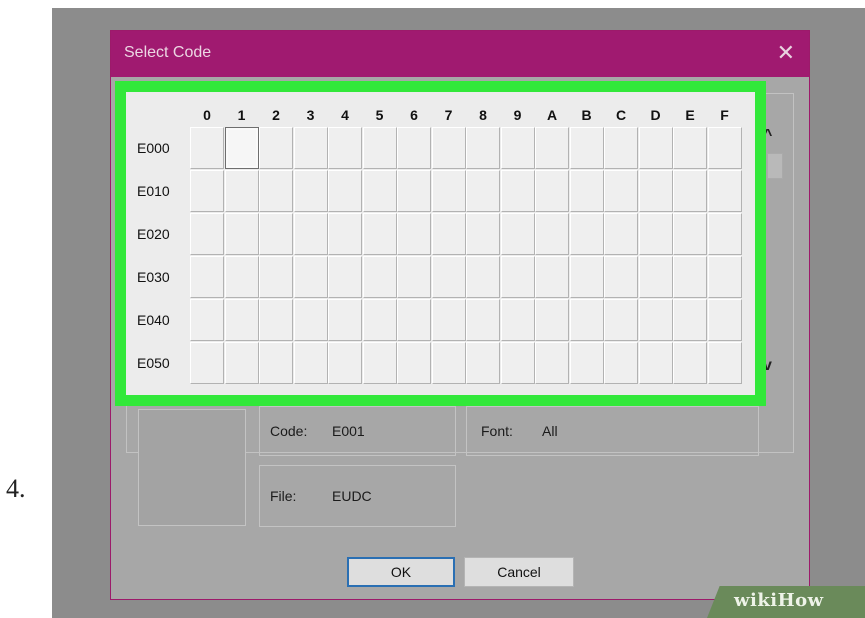  I want to click on close-icon: ✕, so click(786, 53).